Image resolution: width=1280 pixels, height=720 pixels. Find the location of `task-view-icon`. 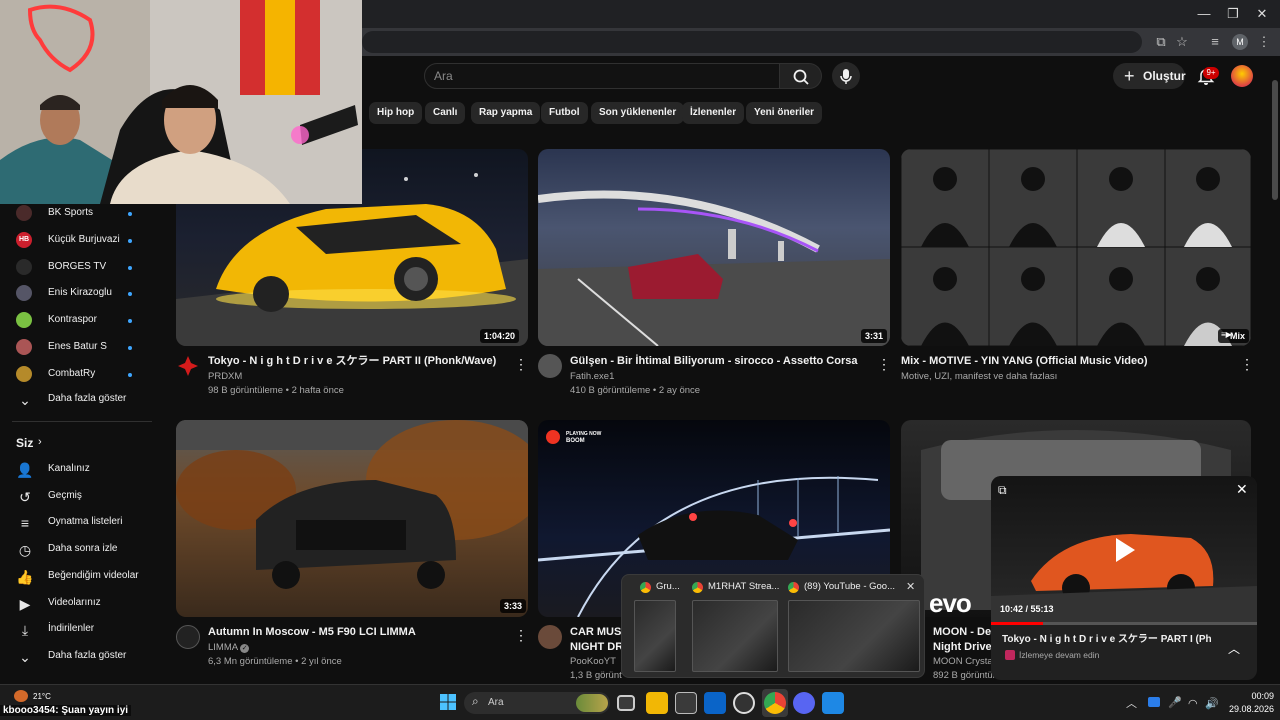

task-view-icon is located at coordinates (626, 703).